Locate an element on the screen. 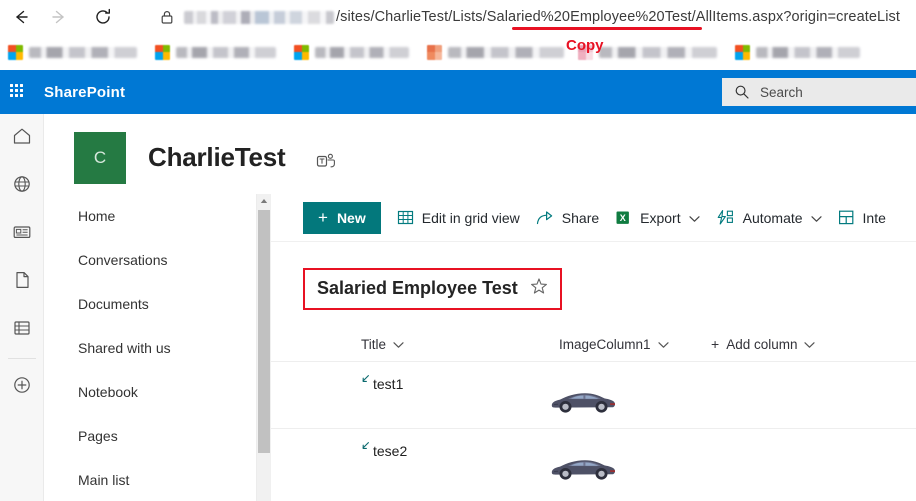 This screenshot has width=916, height=501. add-column-label: Add column is located at coordinates (762, 344).